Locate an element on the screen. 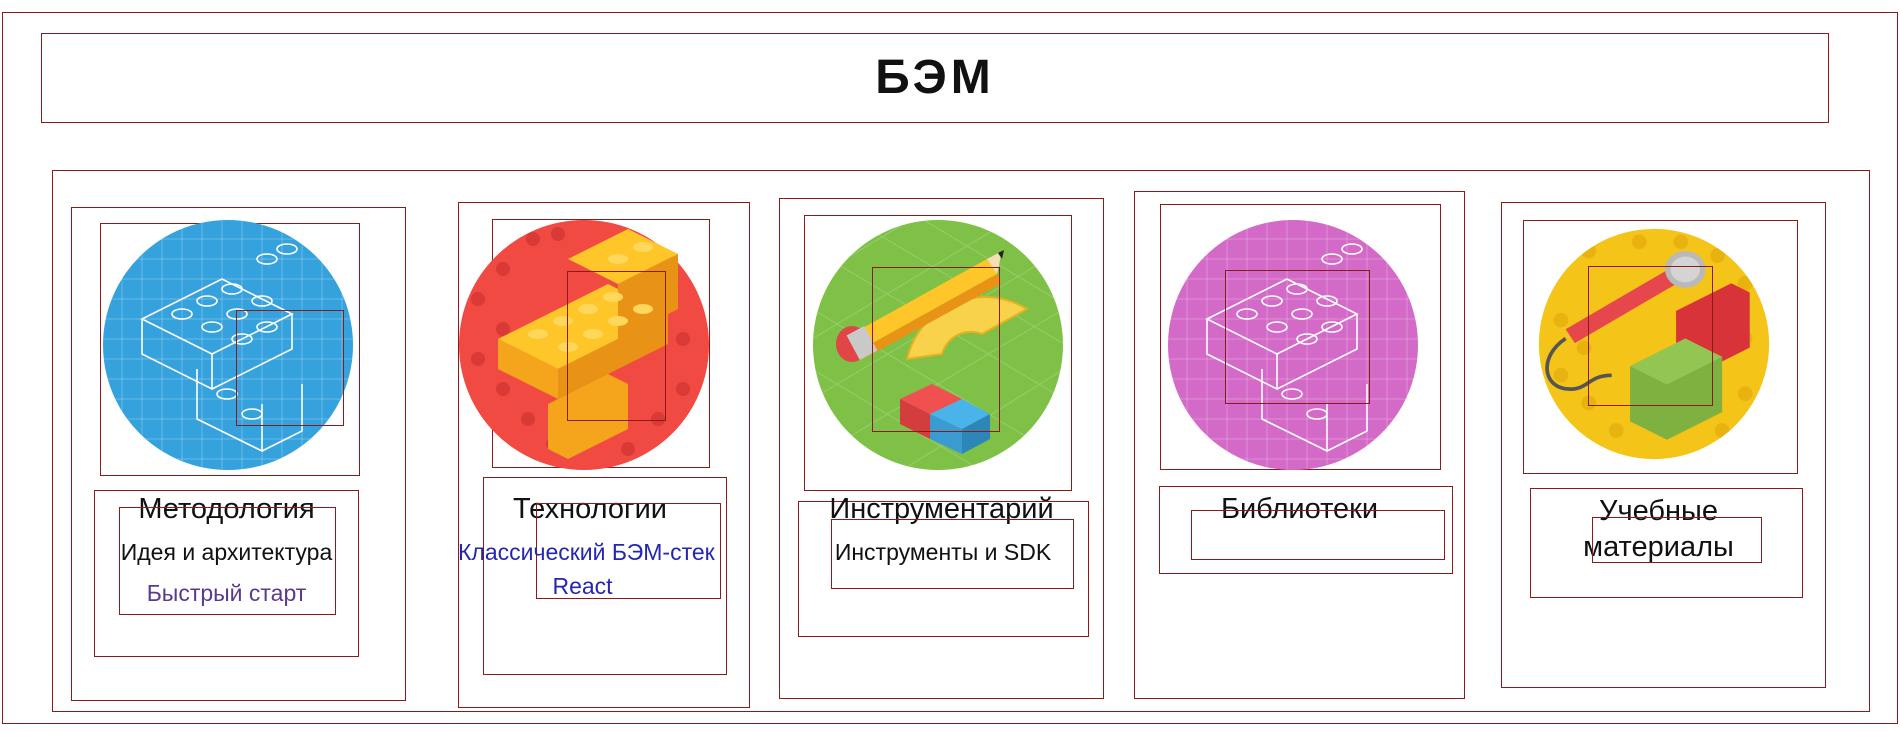 The height and width of the screenshot is (732, 1900). section-learning-inner-frame is located at coordinates (1650, 336).